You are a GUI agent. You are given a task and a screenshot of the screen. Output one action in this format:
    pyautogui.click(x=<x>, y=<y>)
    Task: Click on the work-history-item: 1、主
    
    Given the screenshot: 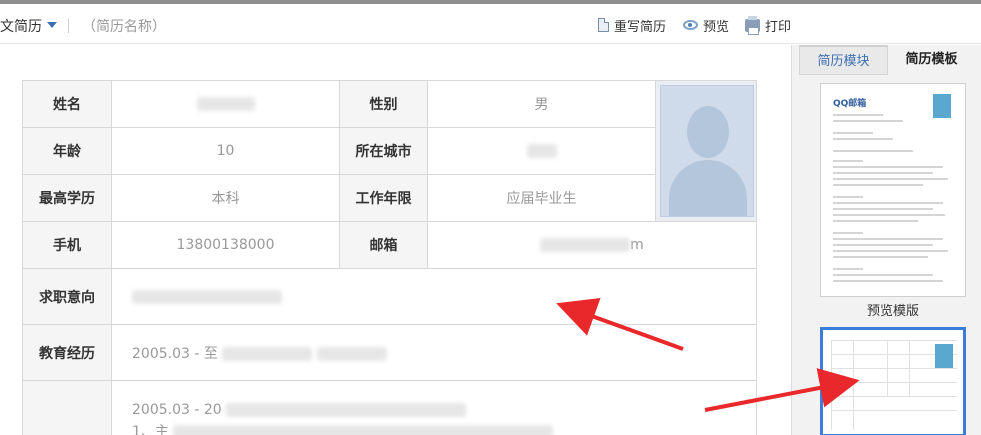 What is the action you would take?
    pyautogui.click(x=150, y=429)
    